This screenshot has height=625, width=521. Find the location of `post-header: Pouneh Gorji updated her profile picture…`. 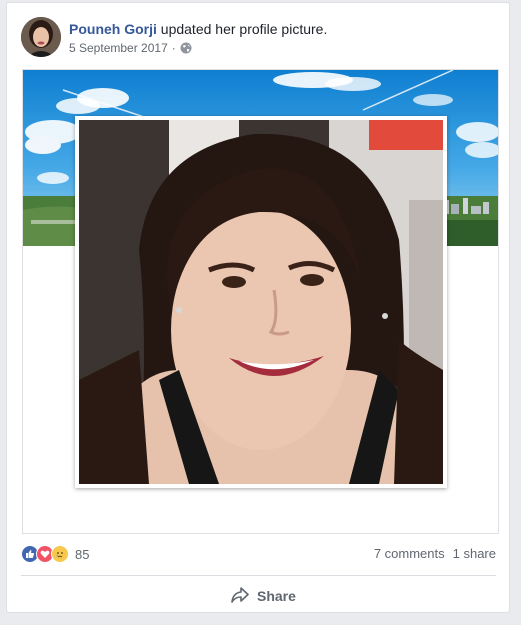

post-header: Pouneh Gorji updated her profile picture… is located at coordinates (198, 29).